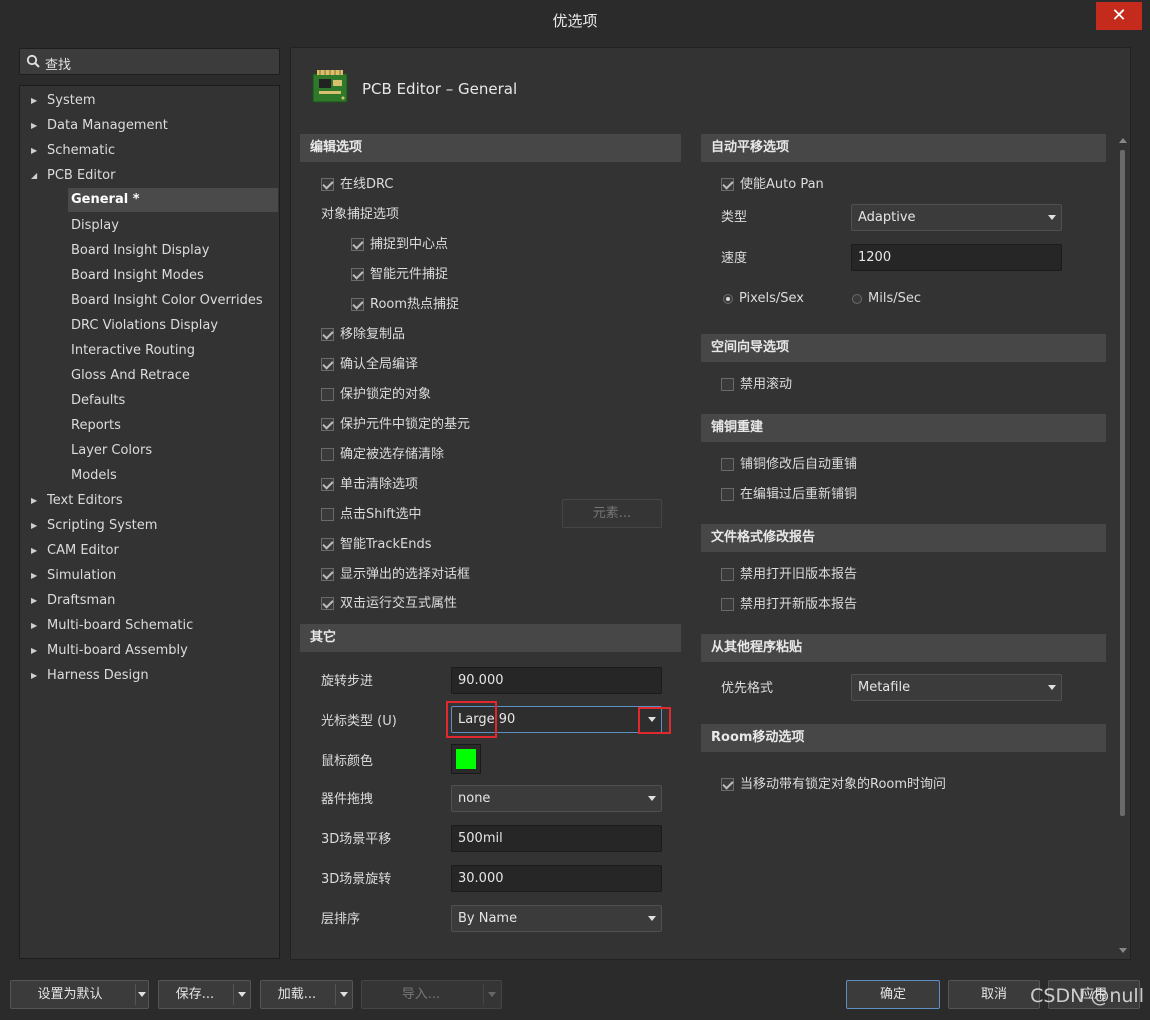 This screenshot has height=1020, width=1150. I want to click on tree-item-simulation: ▶ Simulation, so click(149, 576).